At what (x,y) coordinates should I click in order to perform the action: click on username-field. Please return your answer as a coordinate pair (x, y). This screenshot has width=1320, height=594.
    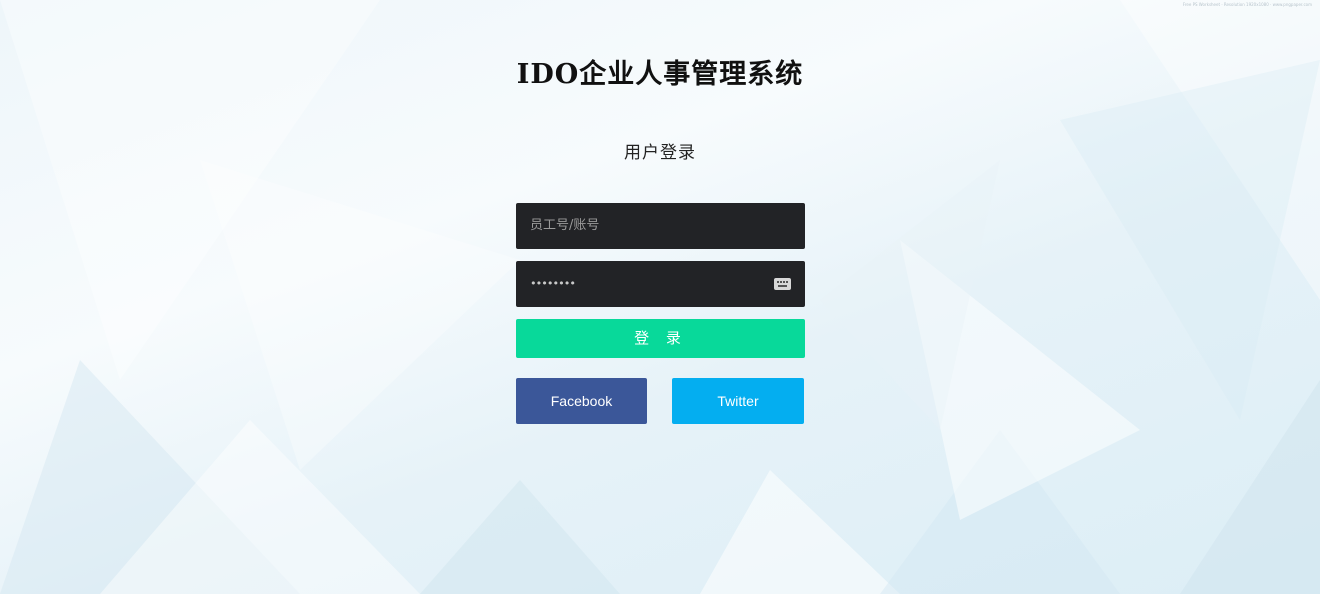
    Looking at the image, I should click on (660, 226).